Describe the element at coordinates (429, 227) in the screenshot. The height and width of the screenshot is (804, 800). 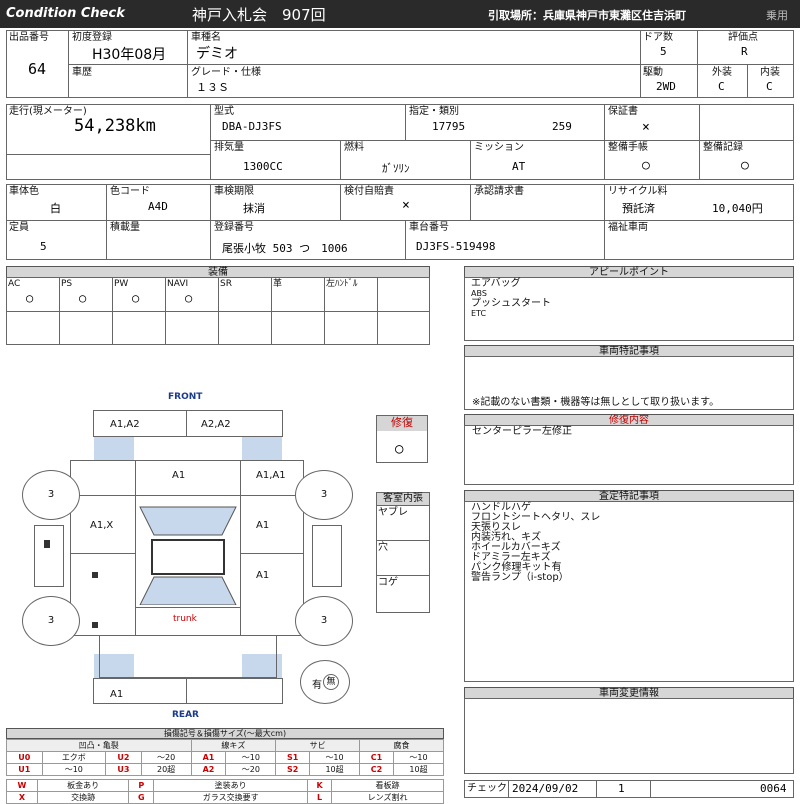
I see `chassis-label: 車台番号` at that location.